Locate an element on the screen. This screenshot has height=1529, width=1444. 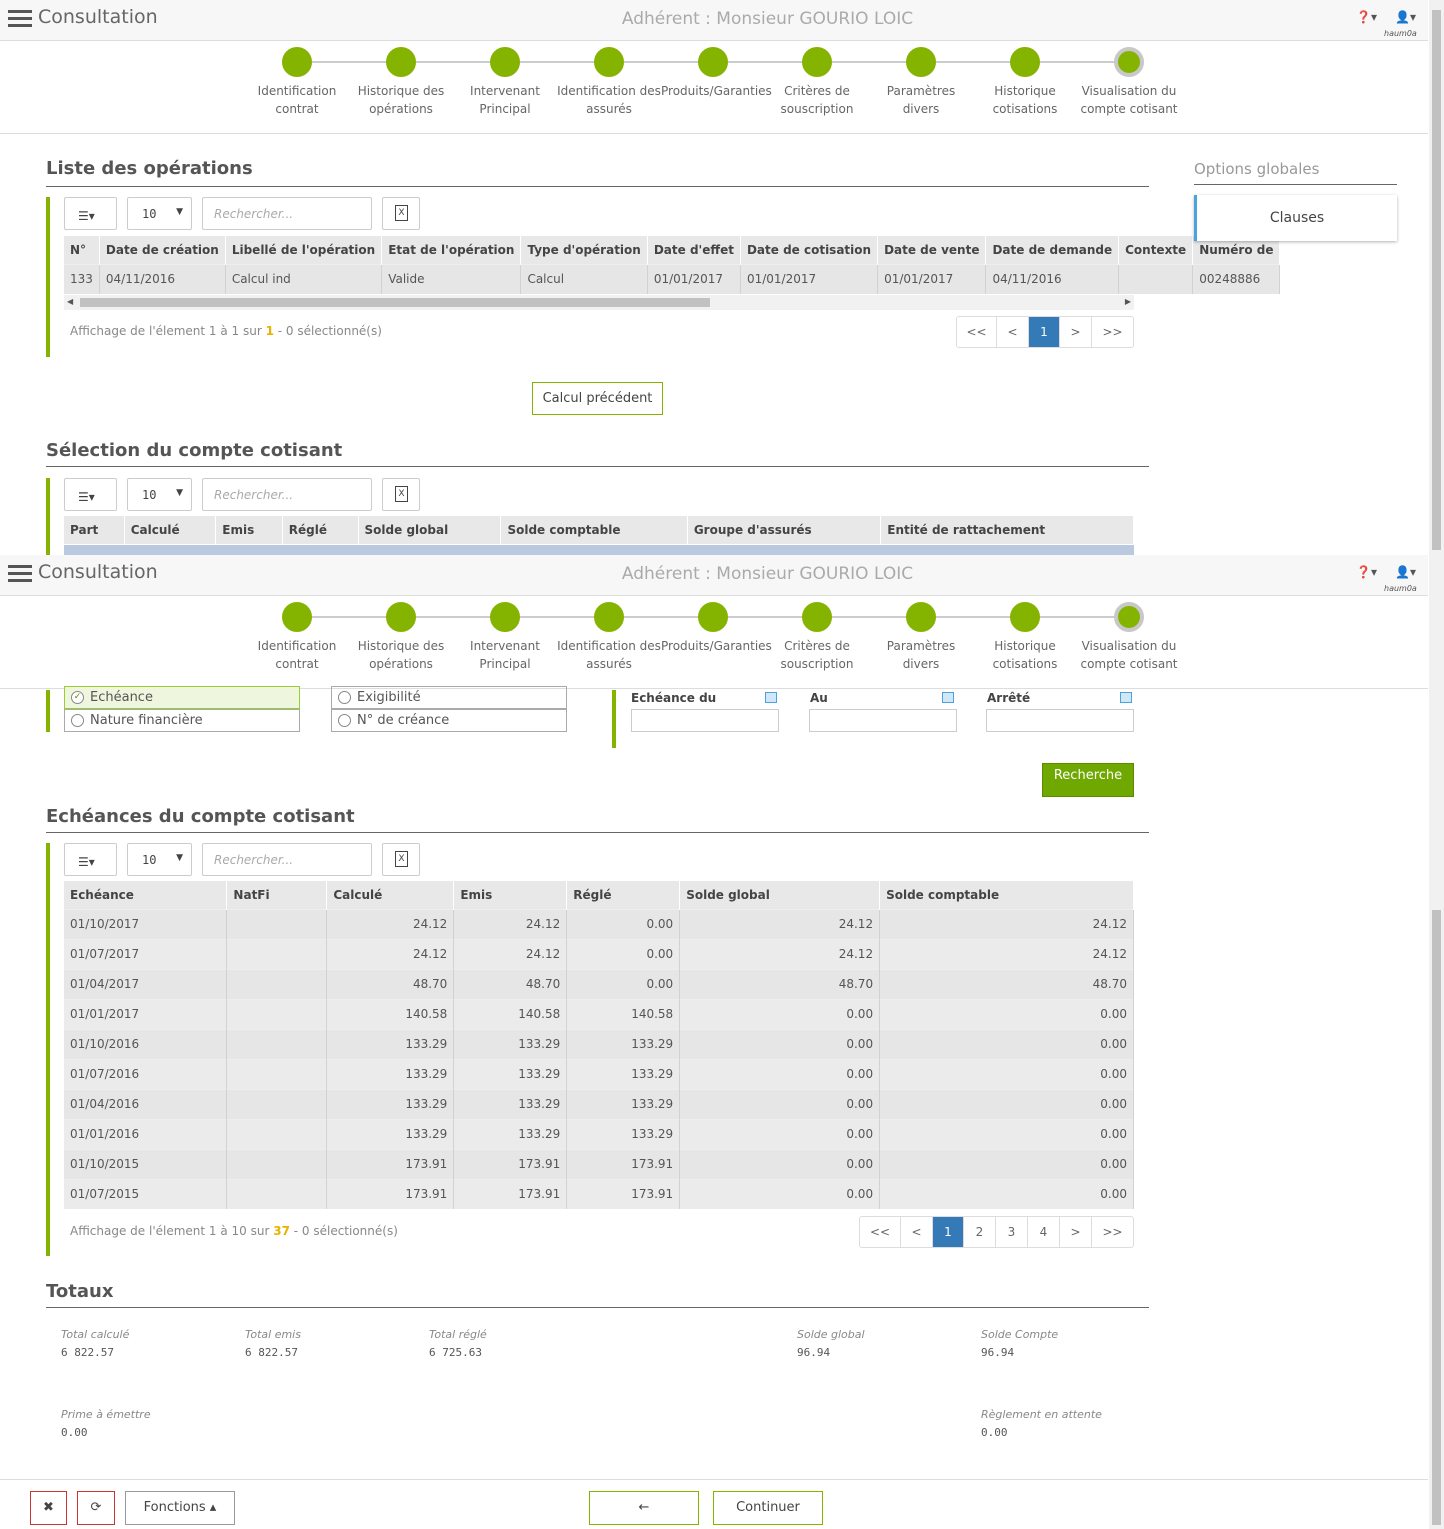
radio-echeance: ✓ Echéance is located at coordinates (182, 697).